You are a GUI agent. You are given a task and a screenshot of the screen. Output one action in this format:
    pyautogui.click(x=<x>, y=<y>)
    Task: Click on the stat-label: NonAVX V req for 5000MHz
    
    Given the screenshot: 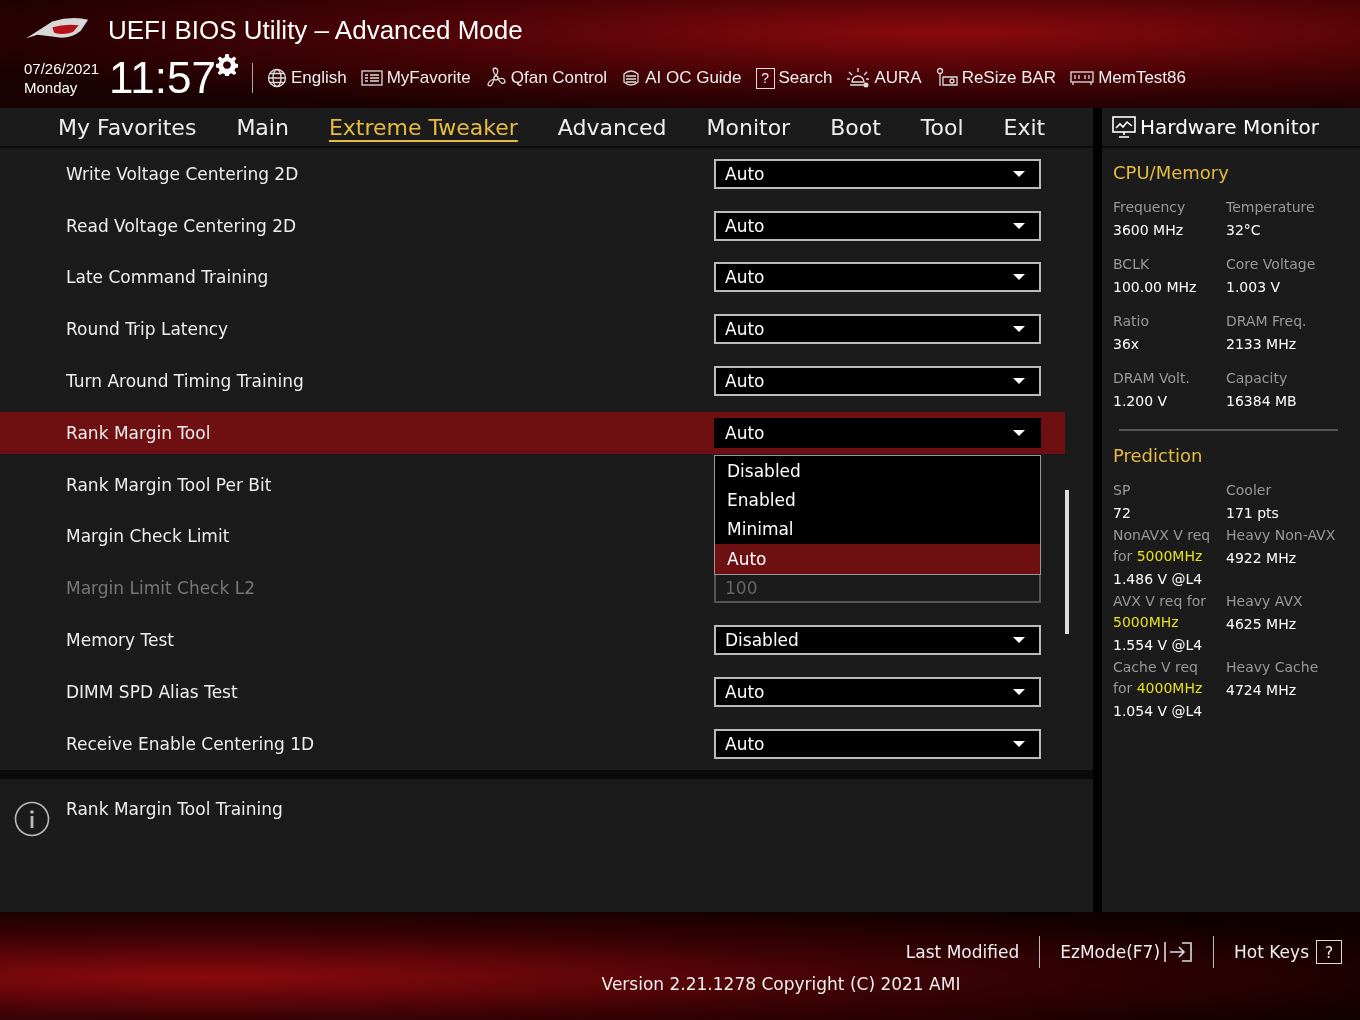 What is the action you would take?
    pyautogui.click(x=1162, y=546)
    